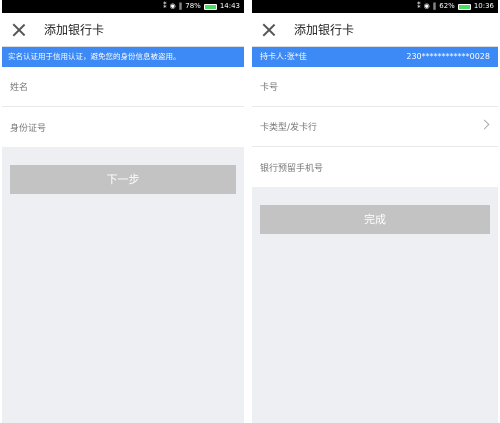 The height and width of the screenshot is (423, 500). What do you see at coordinates (483, 6) in the screenshot?
I see `status-time: 10:36` at bounding box center [483, 6].